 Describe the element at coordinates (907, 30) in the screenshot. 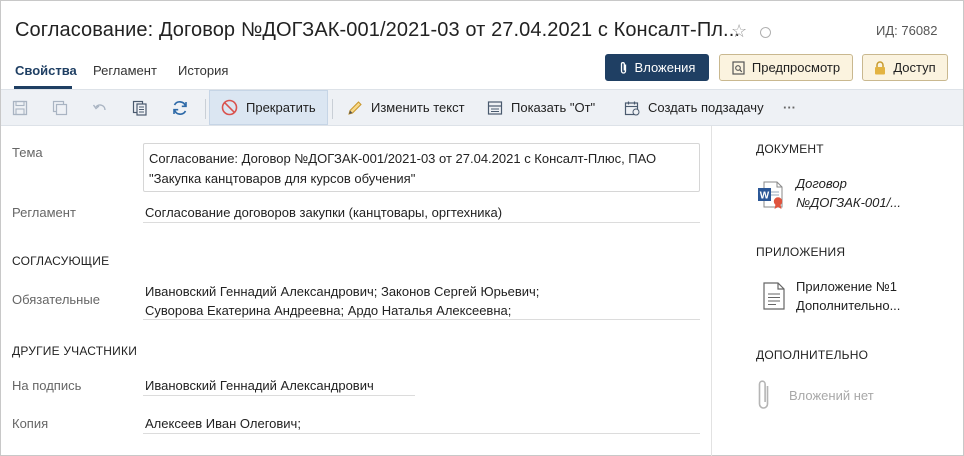

I see `document-id: ИД: 76082` at that location.